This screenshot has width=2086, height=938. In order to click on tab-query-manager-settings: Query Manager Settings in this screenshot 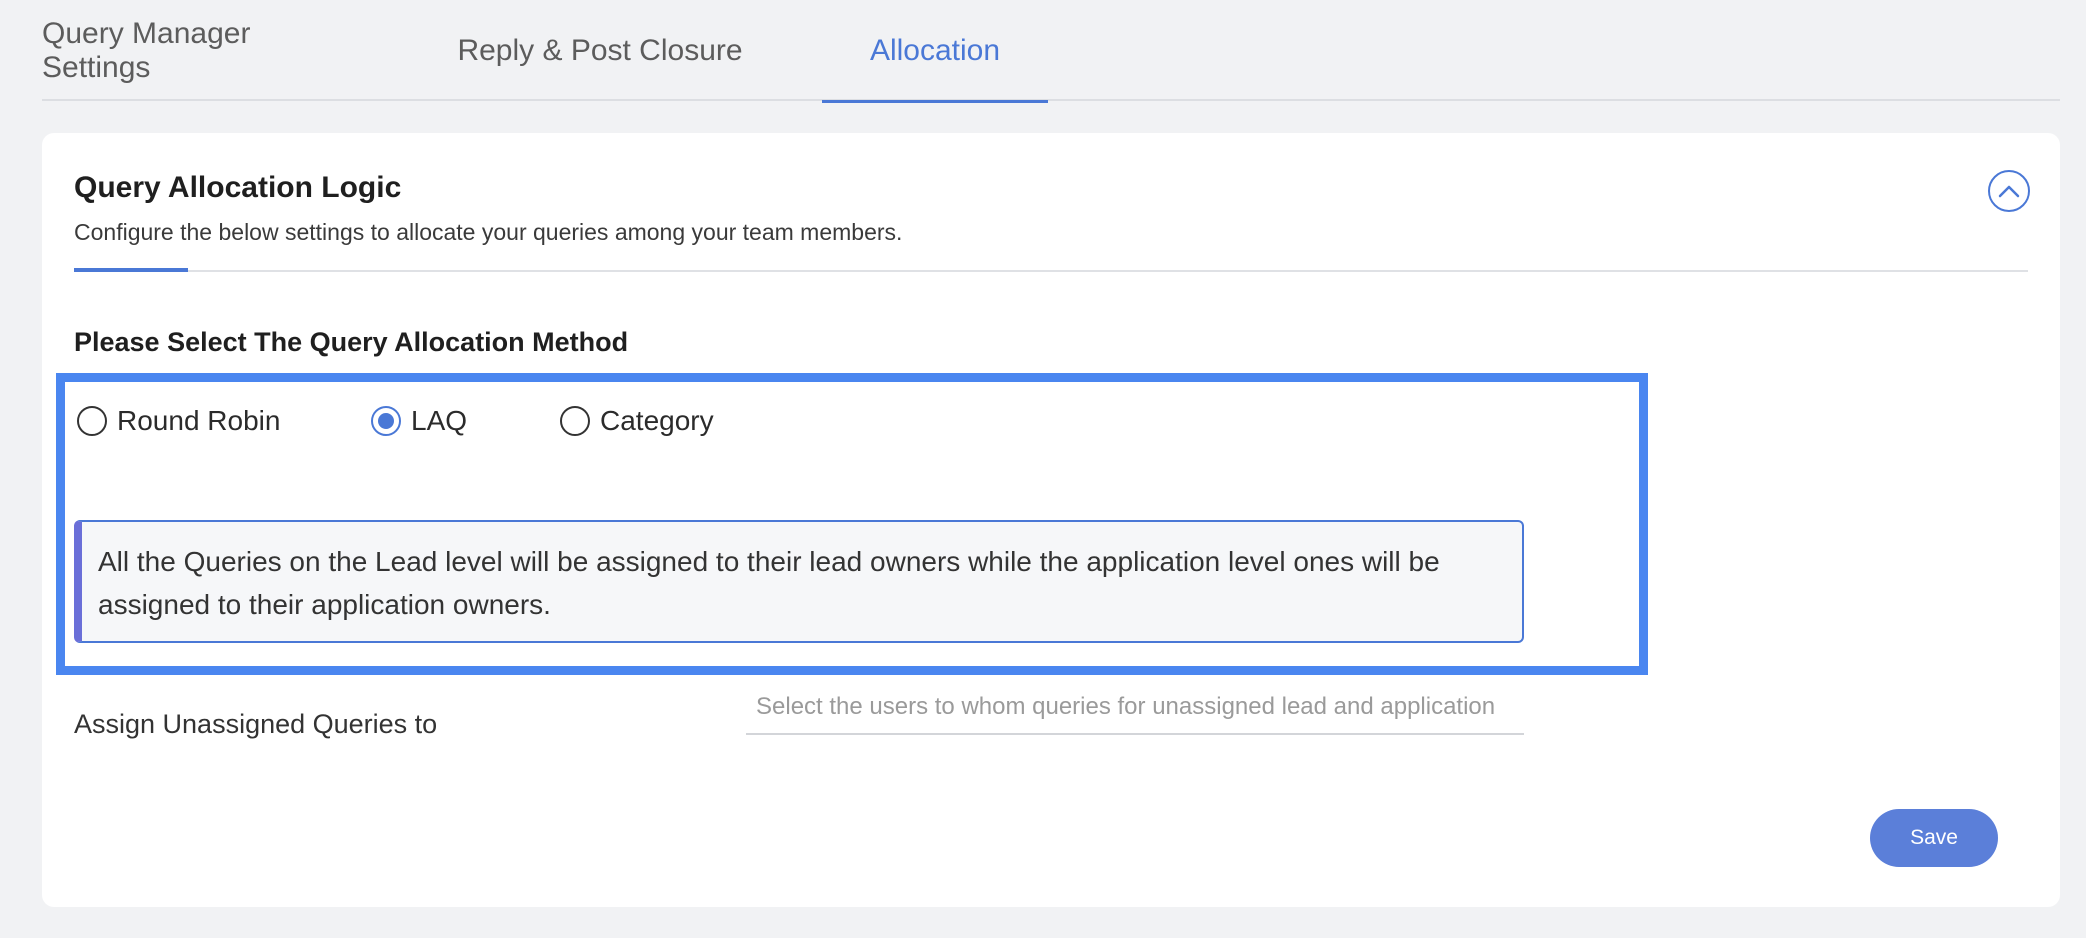, I will do `click(177, 50)`.